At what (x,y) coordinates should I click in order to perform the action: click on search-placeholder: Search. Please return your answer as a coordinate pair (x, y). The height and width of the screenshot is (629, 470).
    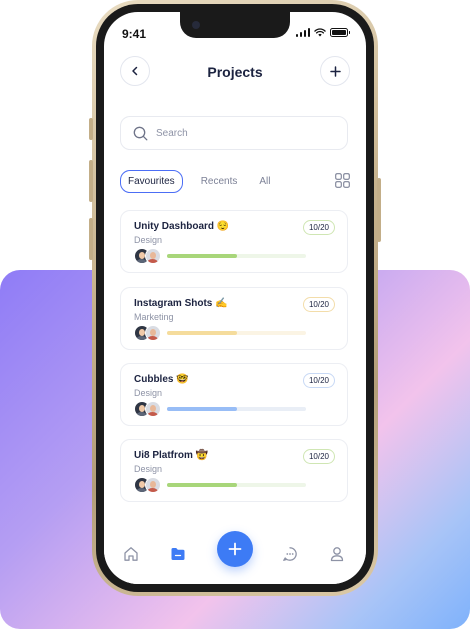
    Looking at the image, I should click on (172, 133).